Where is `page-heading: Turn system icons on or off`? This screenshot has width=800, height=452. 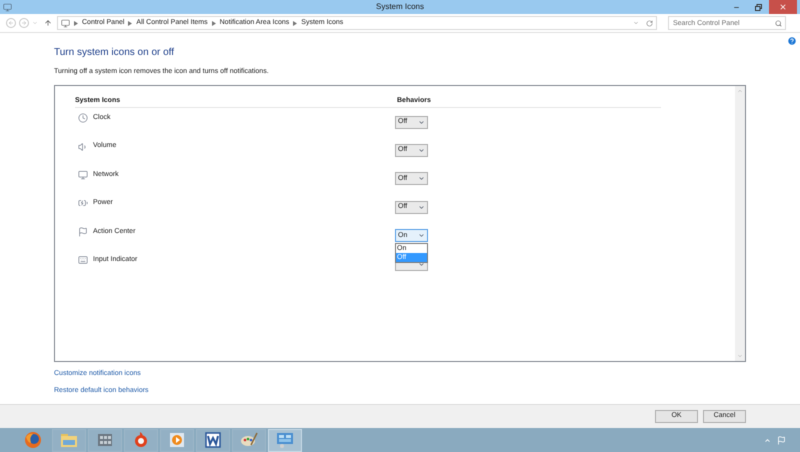 page-heading: Turn system icons on or off is located at coordinates (115, 53).